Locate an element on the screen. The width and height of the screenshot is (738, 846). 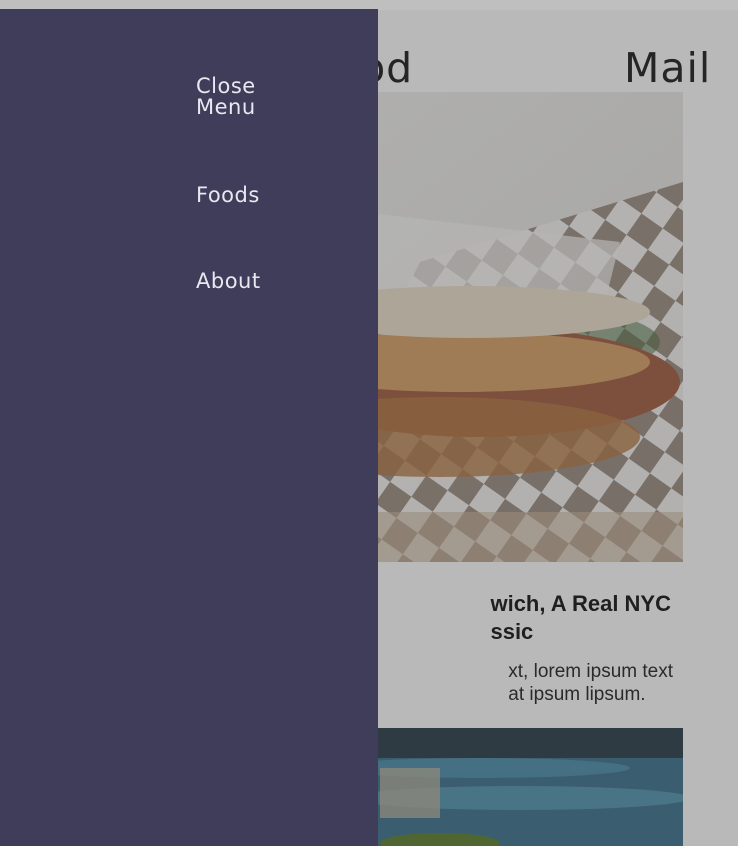
menu-item-about: About is located at coordinates (228, 281).